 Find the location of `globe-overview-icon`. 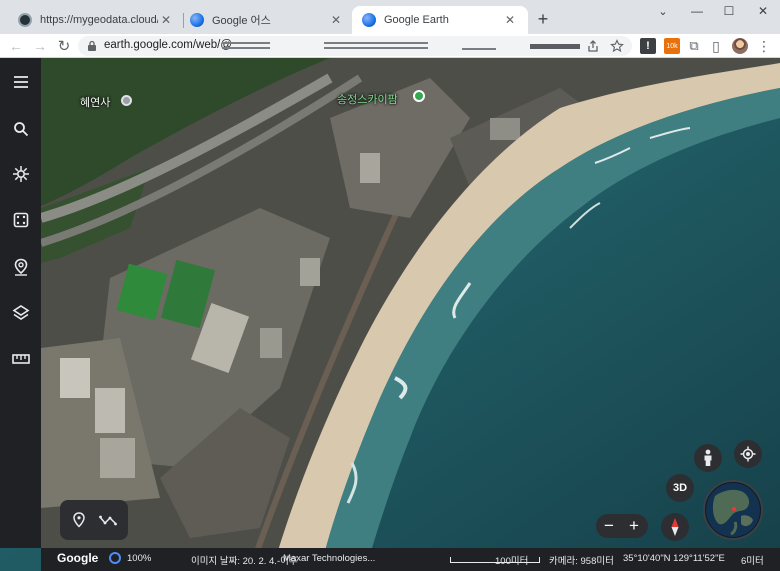

globe-overview-icon is located at coordinates (733, 510).